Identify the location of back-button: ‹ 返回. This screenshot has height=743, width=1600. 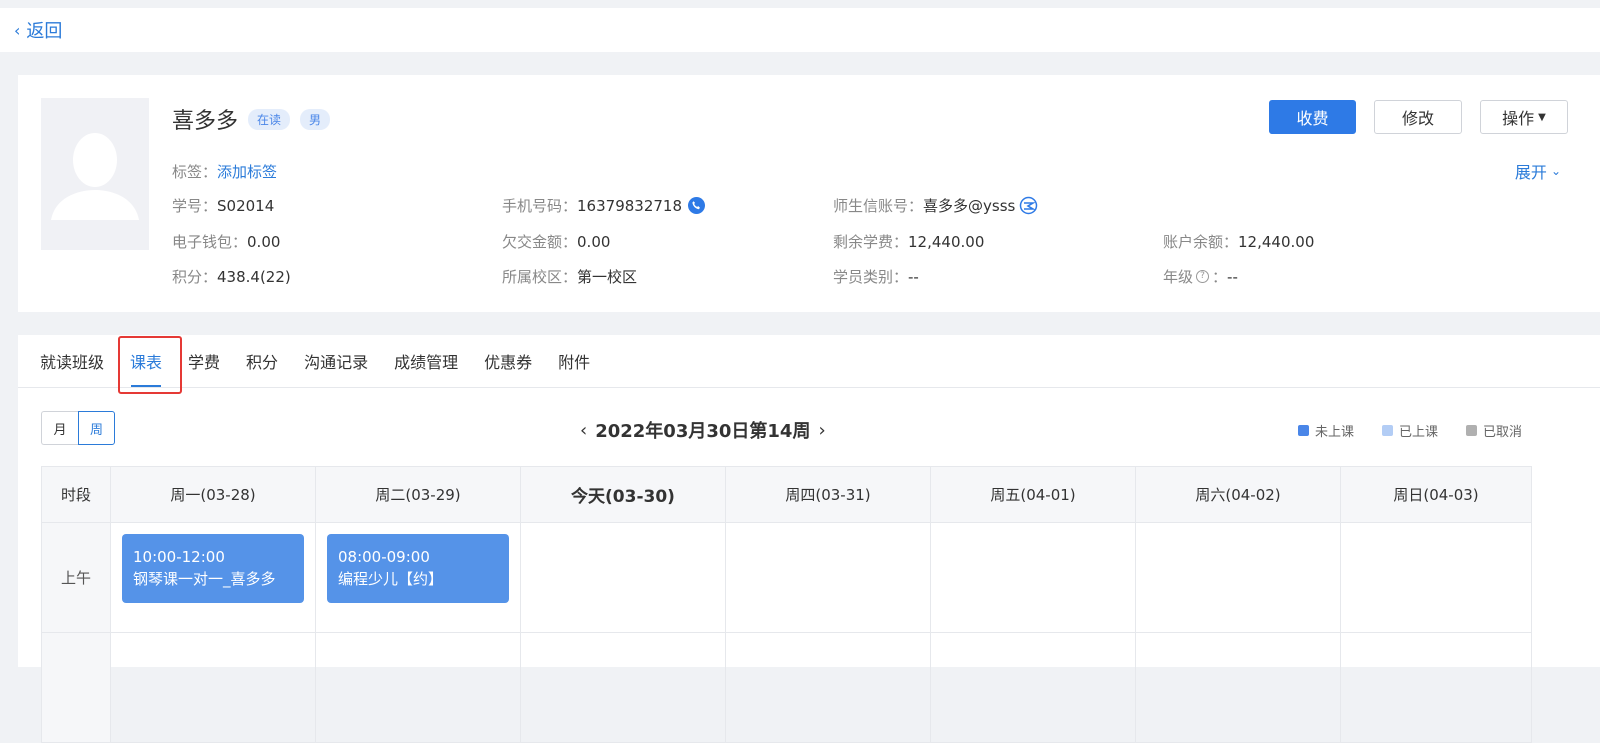
(38, 30).